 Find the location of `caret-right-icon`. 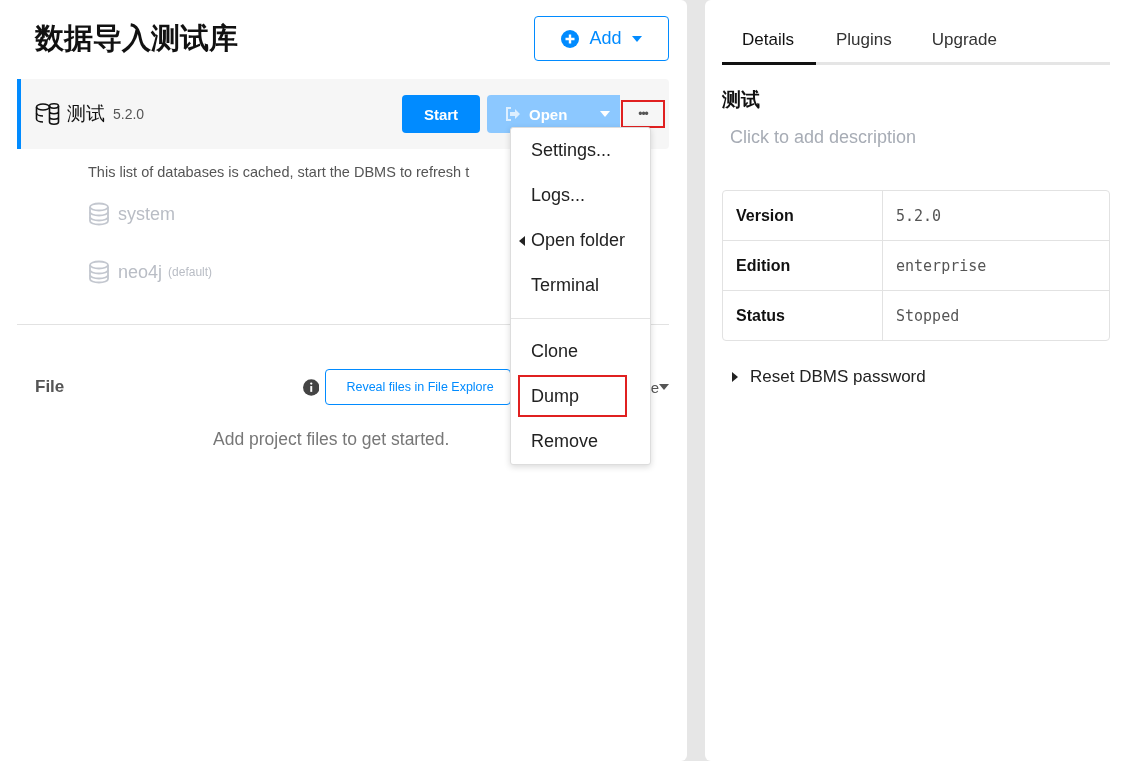

caret-right-icon is located at coordinates (735, 377).